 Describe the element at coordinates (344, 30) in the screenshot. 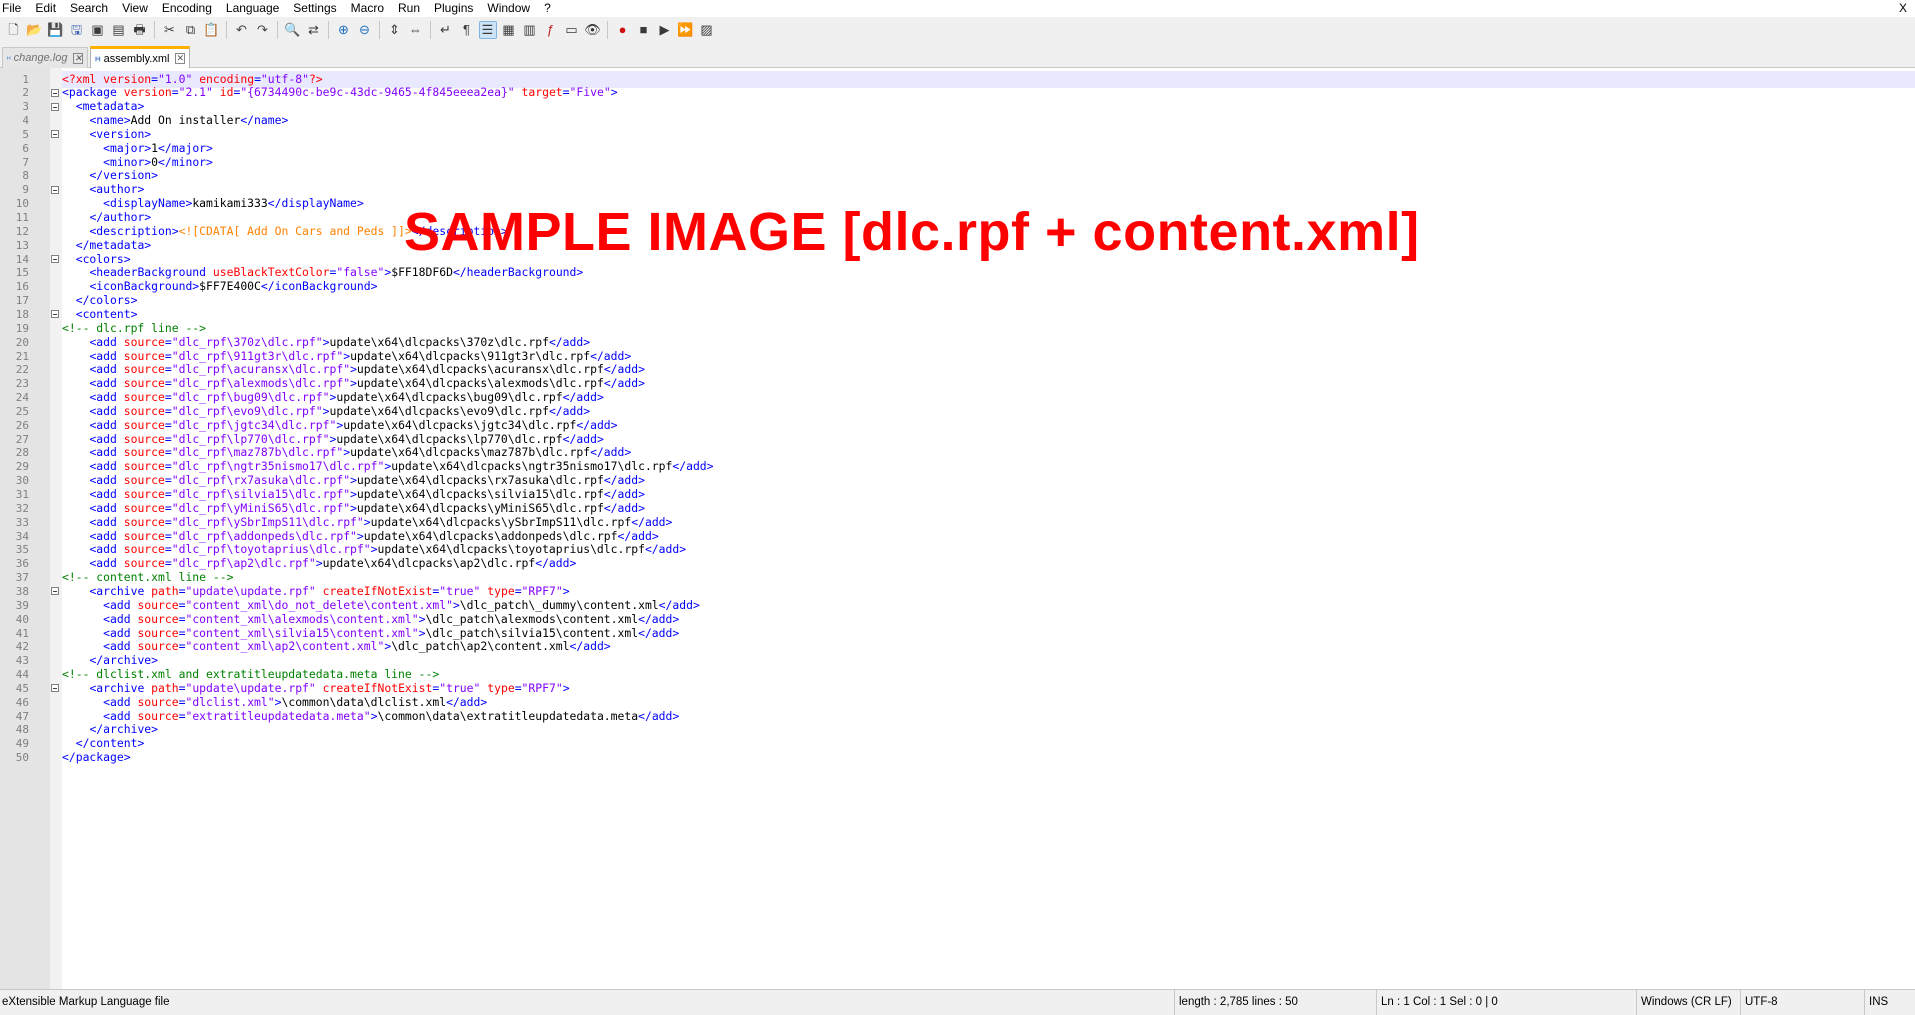

I see `zoom-in-icon: ⊕` at that location.